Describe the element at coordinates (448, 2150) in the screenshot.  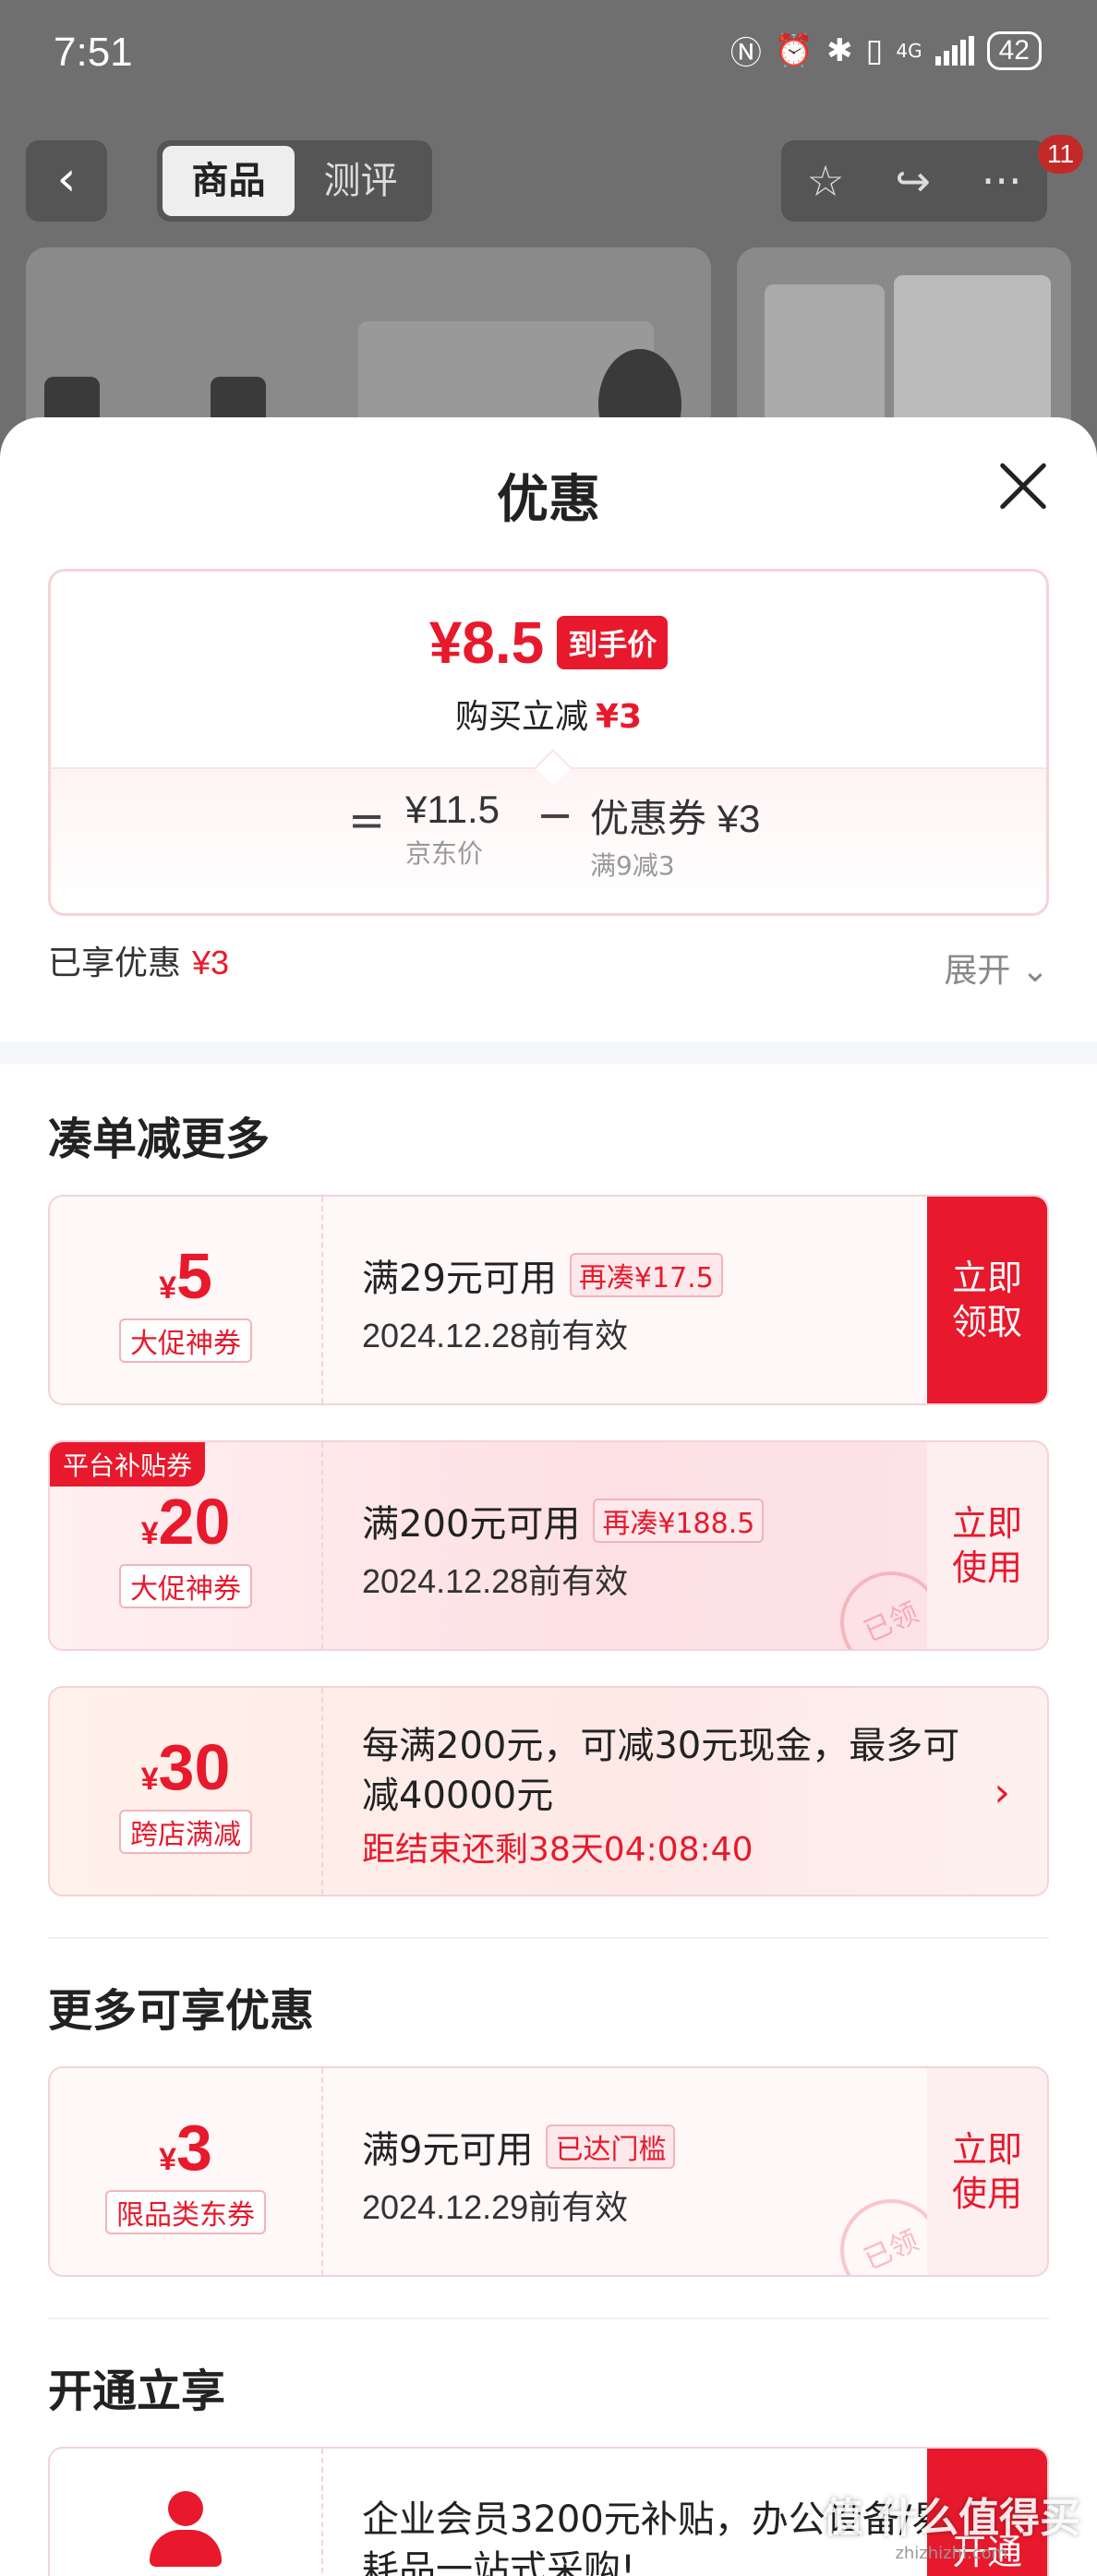
I see `coupon-condition: 满9元可用` at that location.